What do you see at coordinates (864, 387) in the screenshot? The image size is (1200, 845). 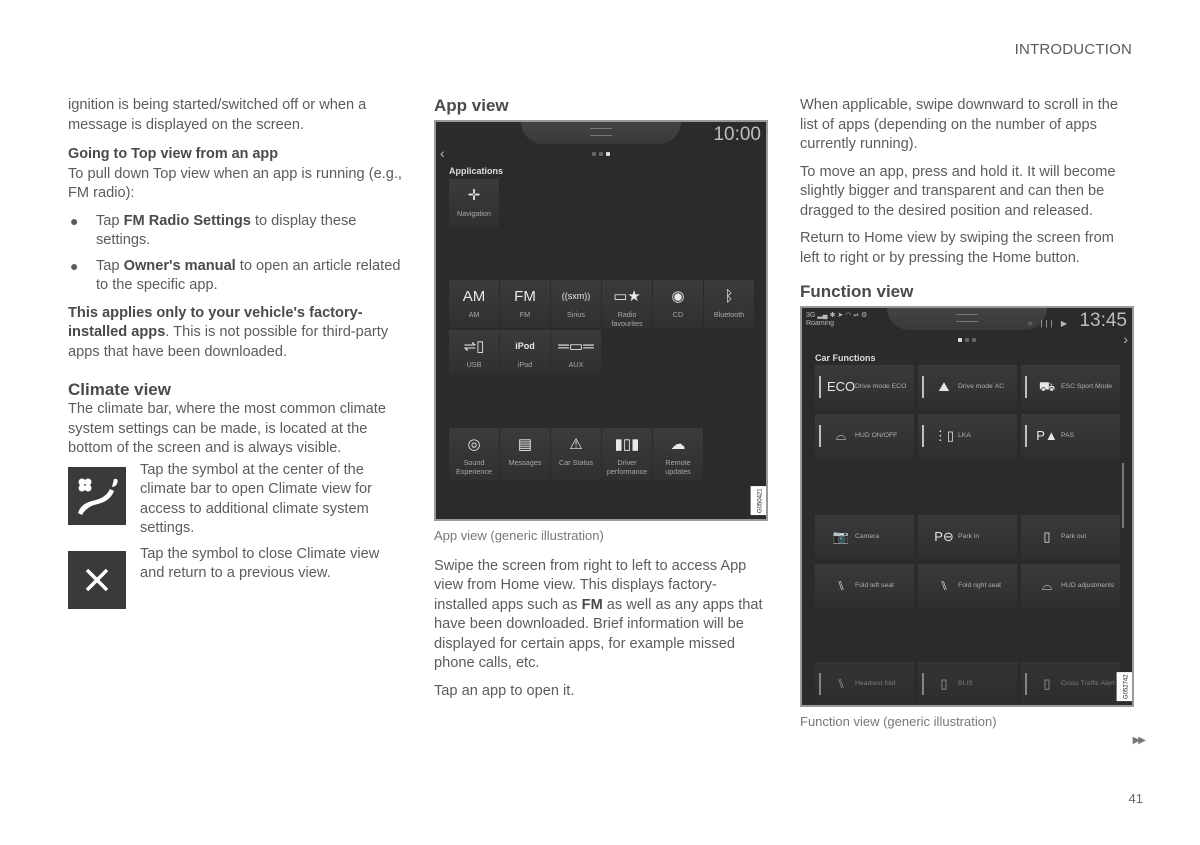 I see `function-tile: ECO Drive mode ECO` at bounding box center [864, 387].